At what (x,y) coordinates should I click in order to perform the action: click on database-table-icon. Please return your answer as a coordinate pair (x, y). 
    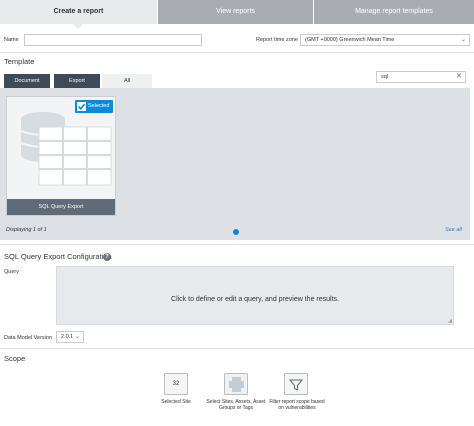
    Looking at the image, I should click on (66, 149).